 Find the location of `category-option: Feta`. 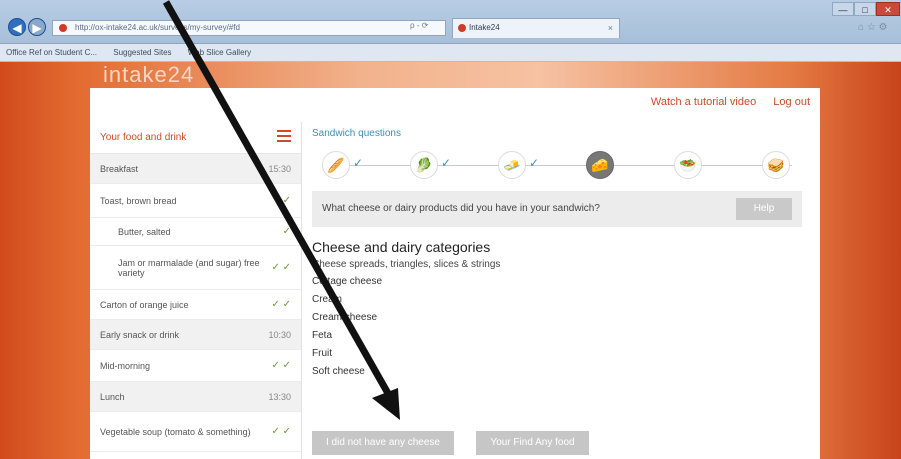

category-option: Feta is located at coordinates (562, 336).